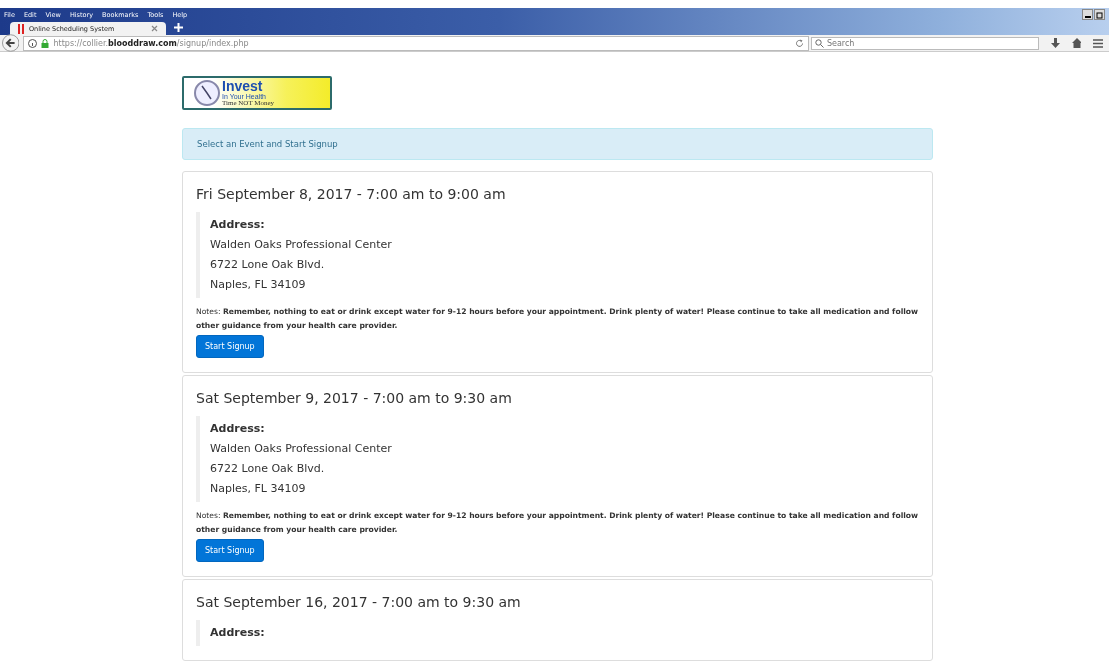 The image size is (1109, 666). I want to click on home-icon, so click(1076, 43).